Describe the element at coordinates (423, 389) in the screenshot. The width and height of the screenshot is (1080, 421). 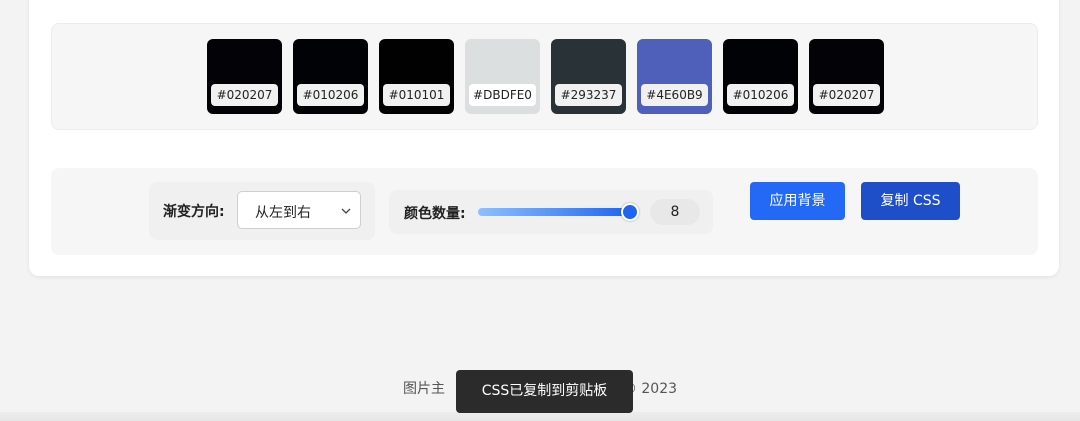
I see `footer-text-left: 图片主` at that location.